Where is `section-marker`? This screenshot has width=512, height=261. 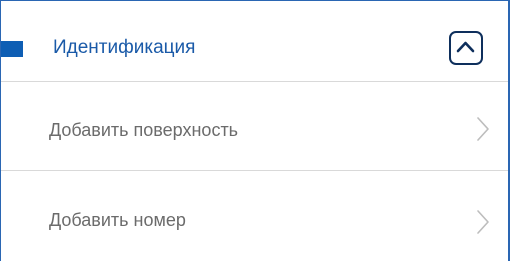
section-marker is located at coordinates (12, 49).